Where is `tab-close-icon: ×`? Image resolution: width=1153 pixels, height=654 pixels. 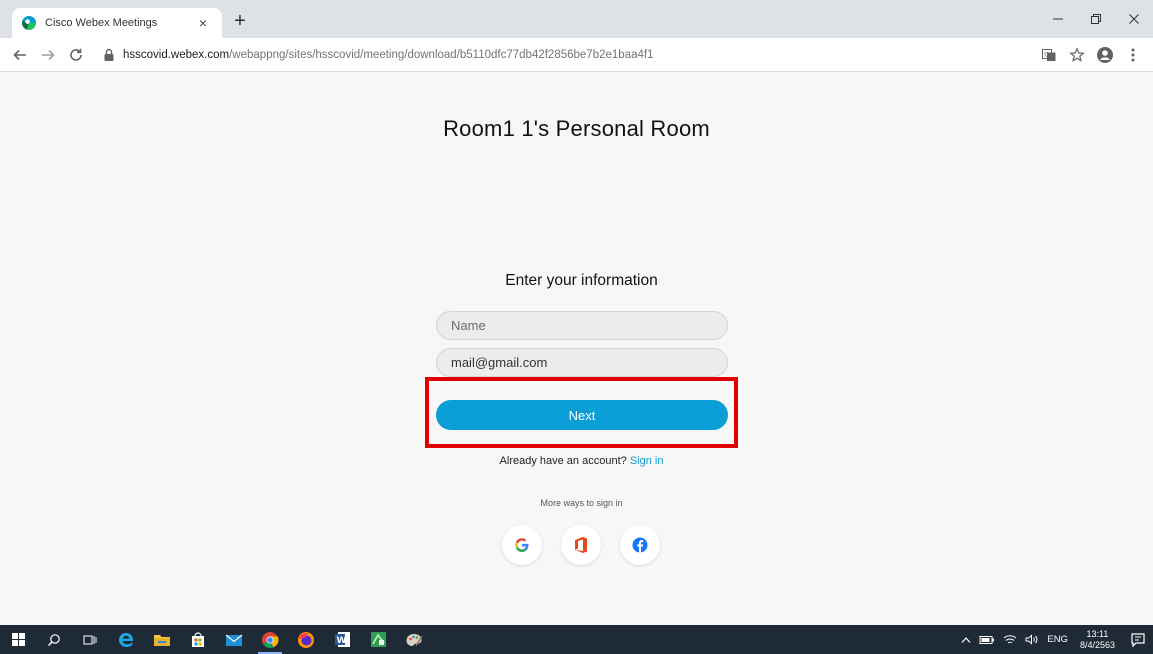 tab-close-icon: × is located at coordinates (203, 23).